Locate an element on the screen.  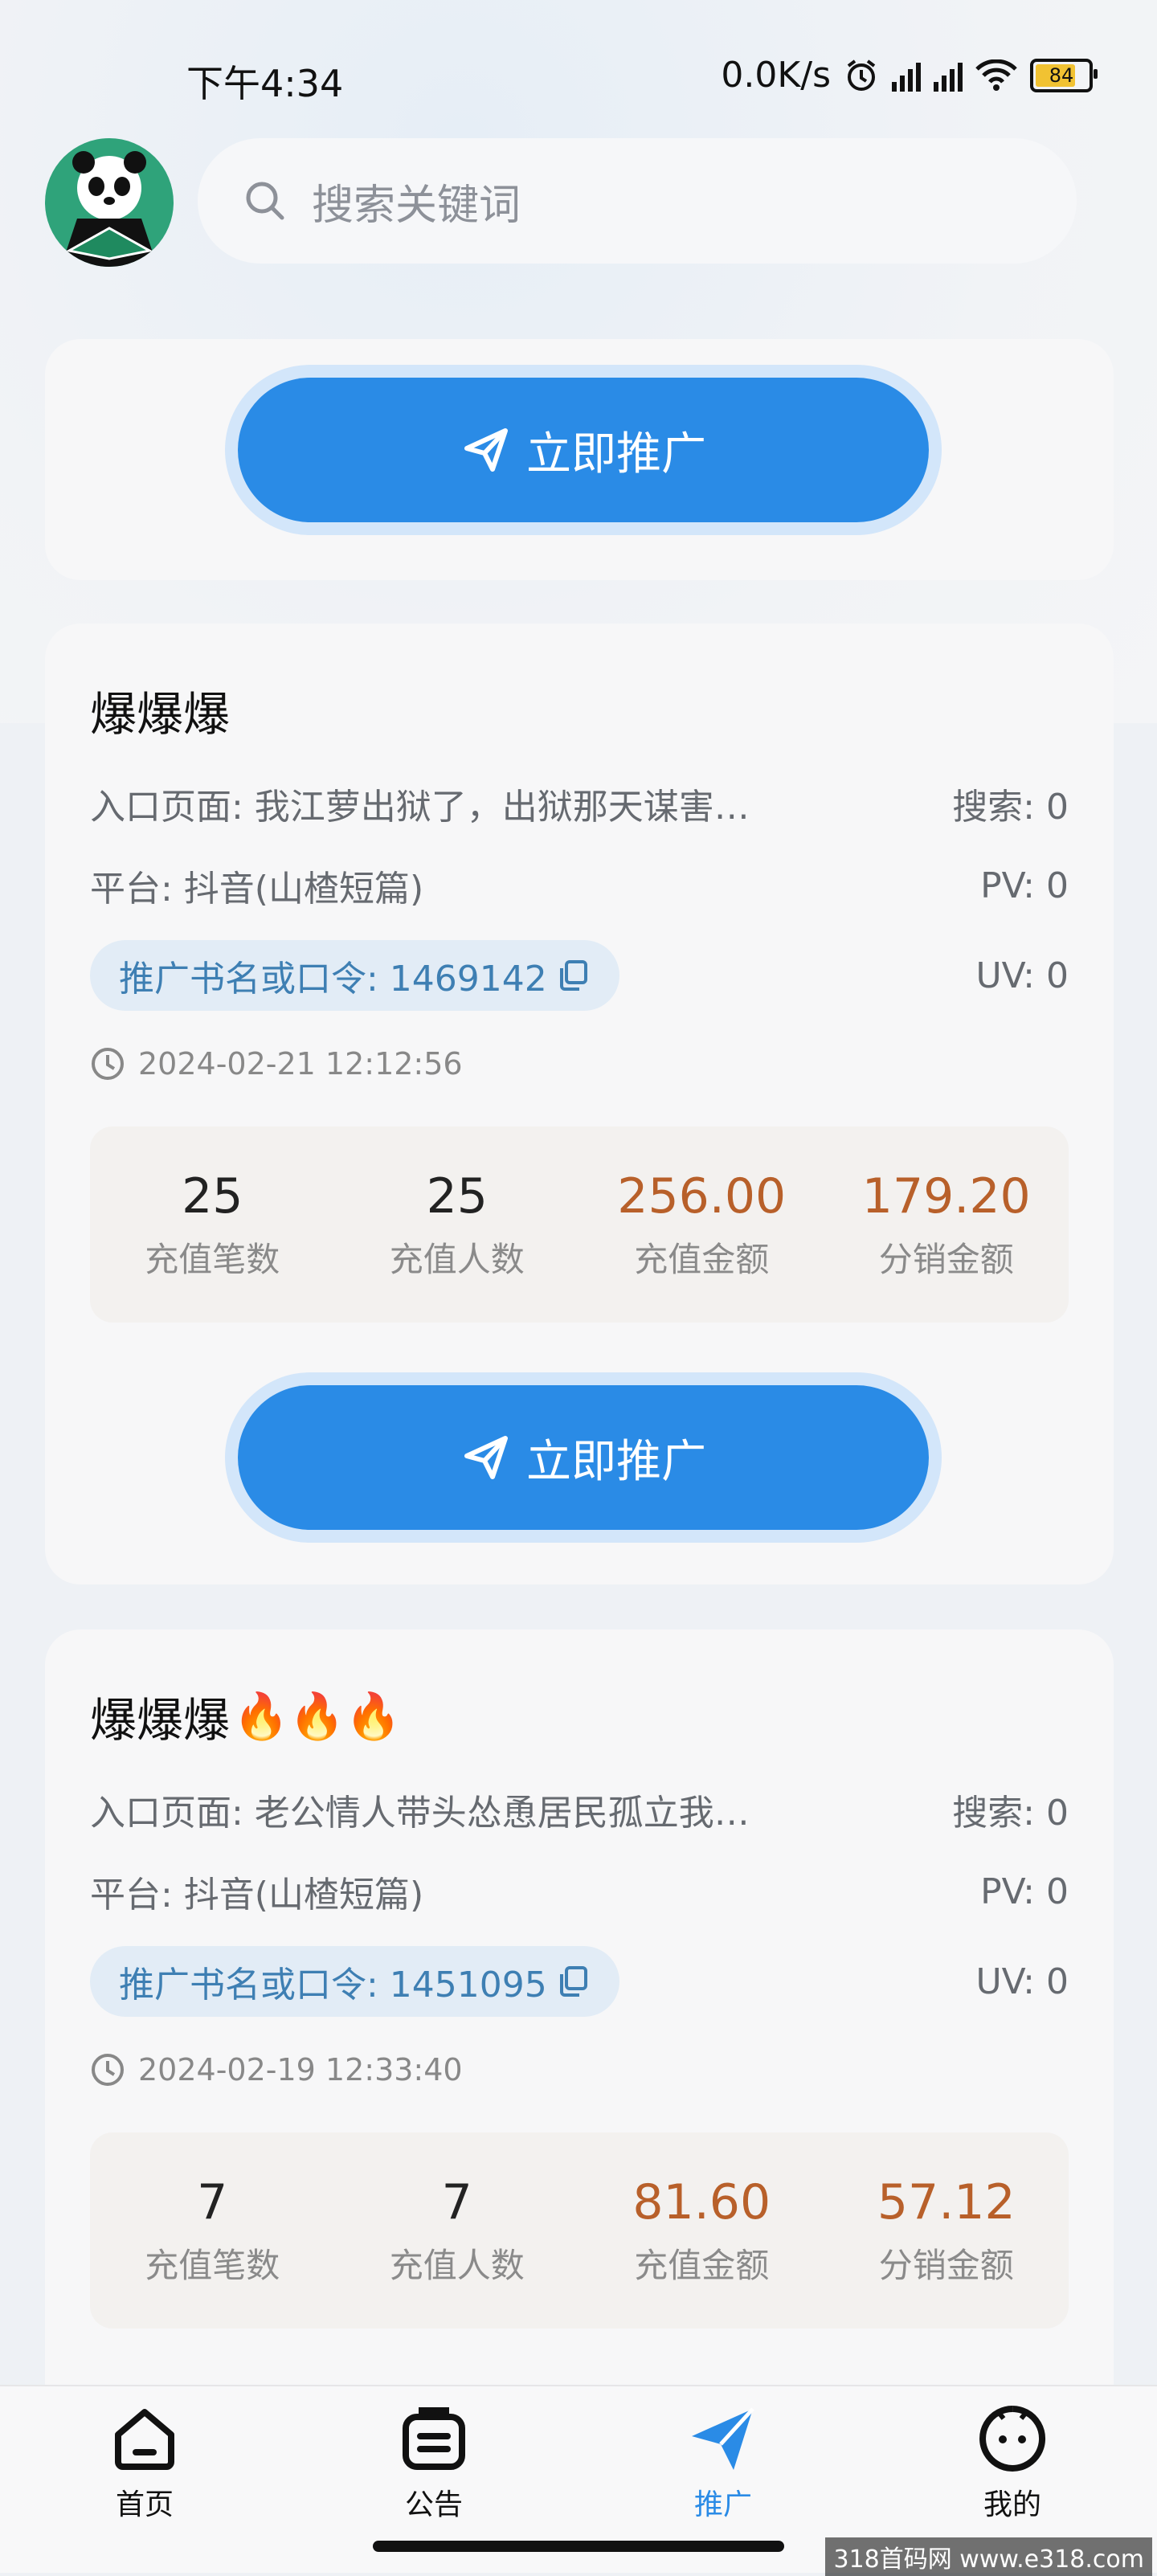
promo-code: 推广书名或口令: 1469142 is located at coordinates (333, 980).